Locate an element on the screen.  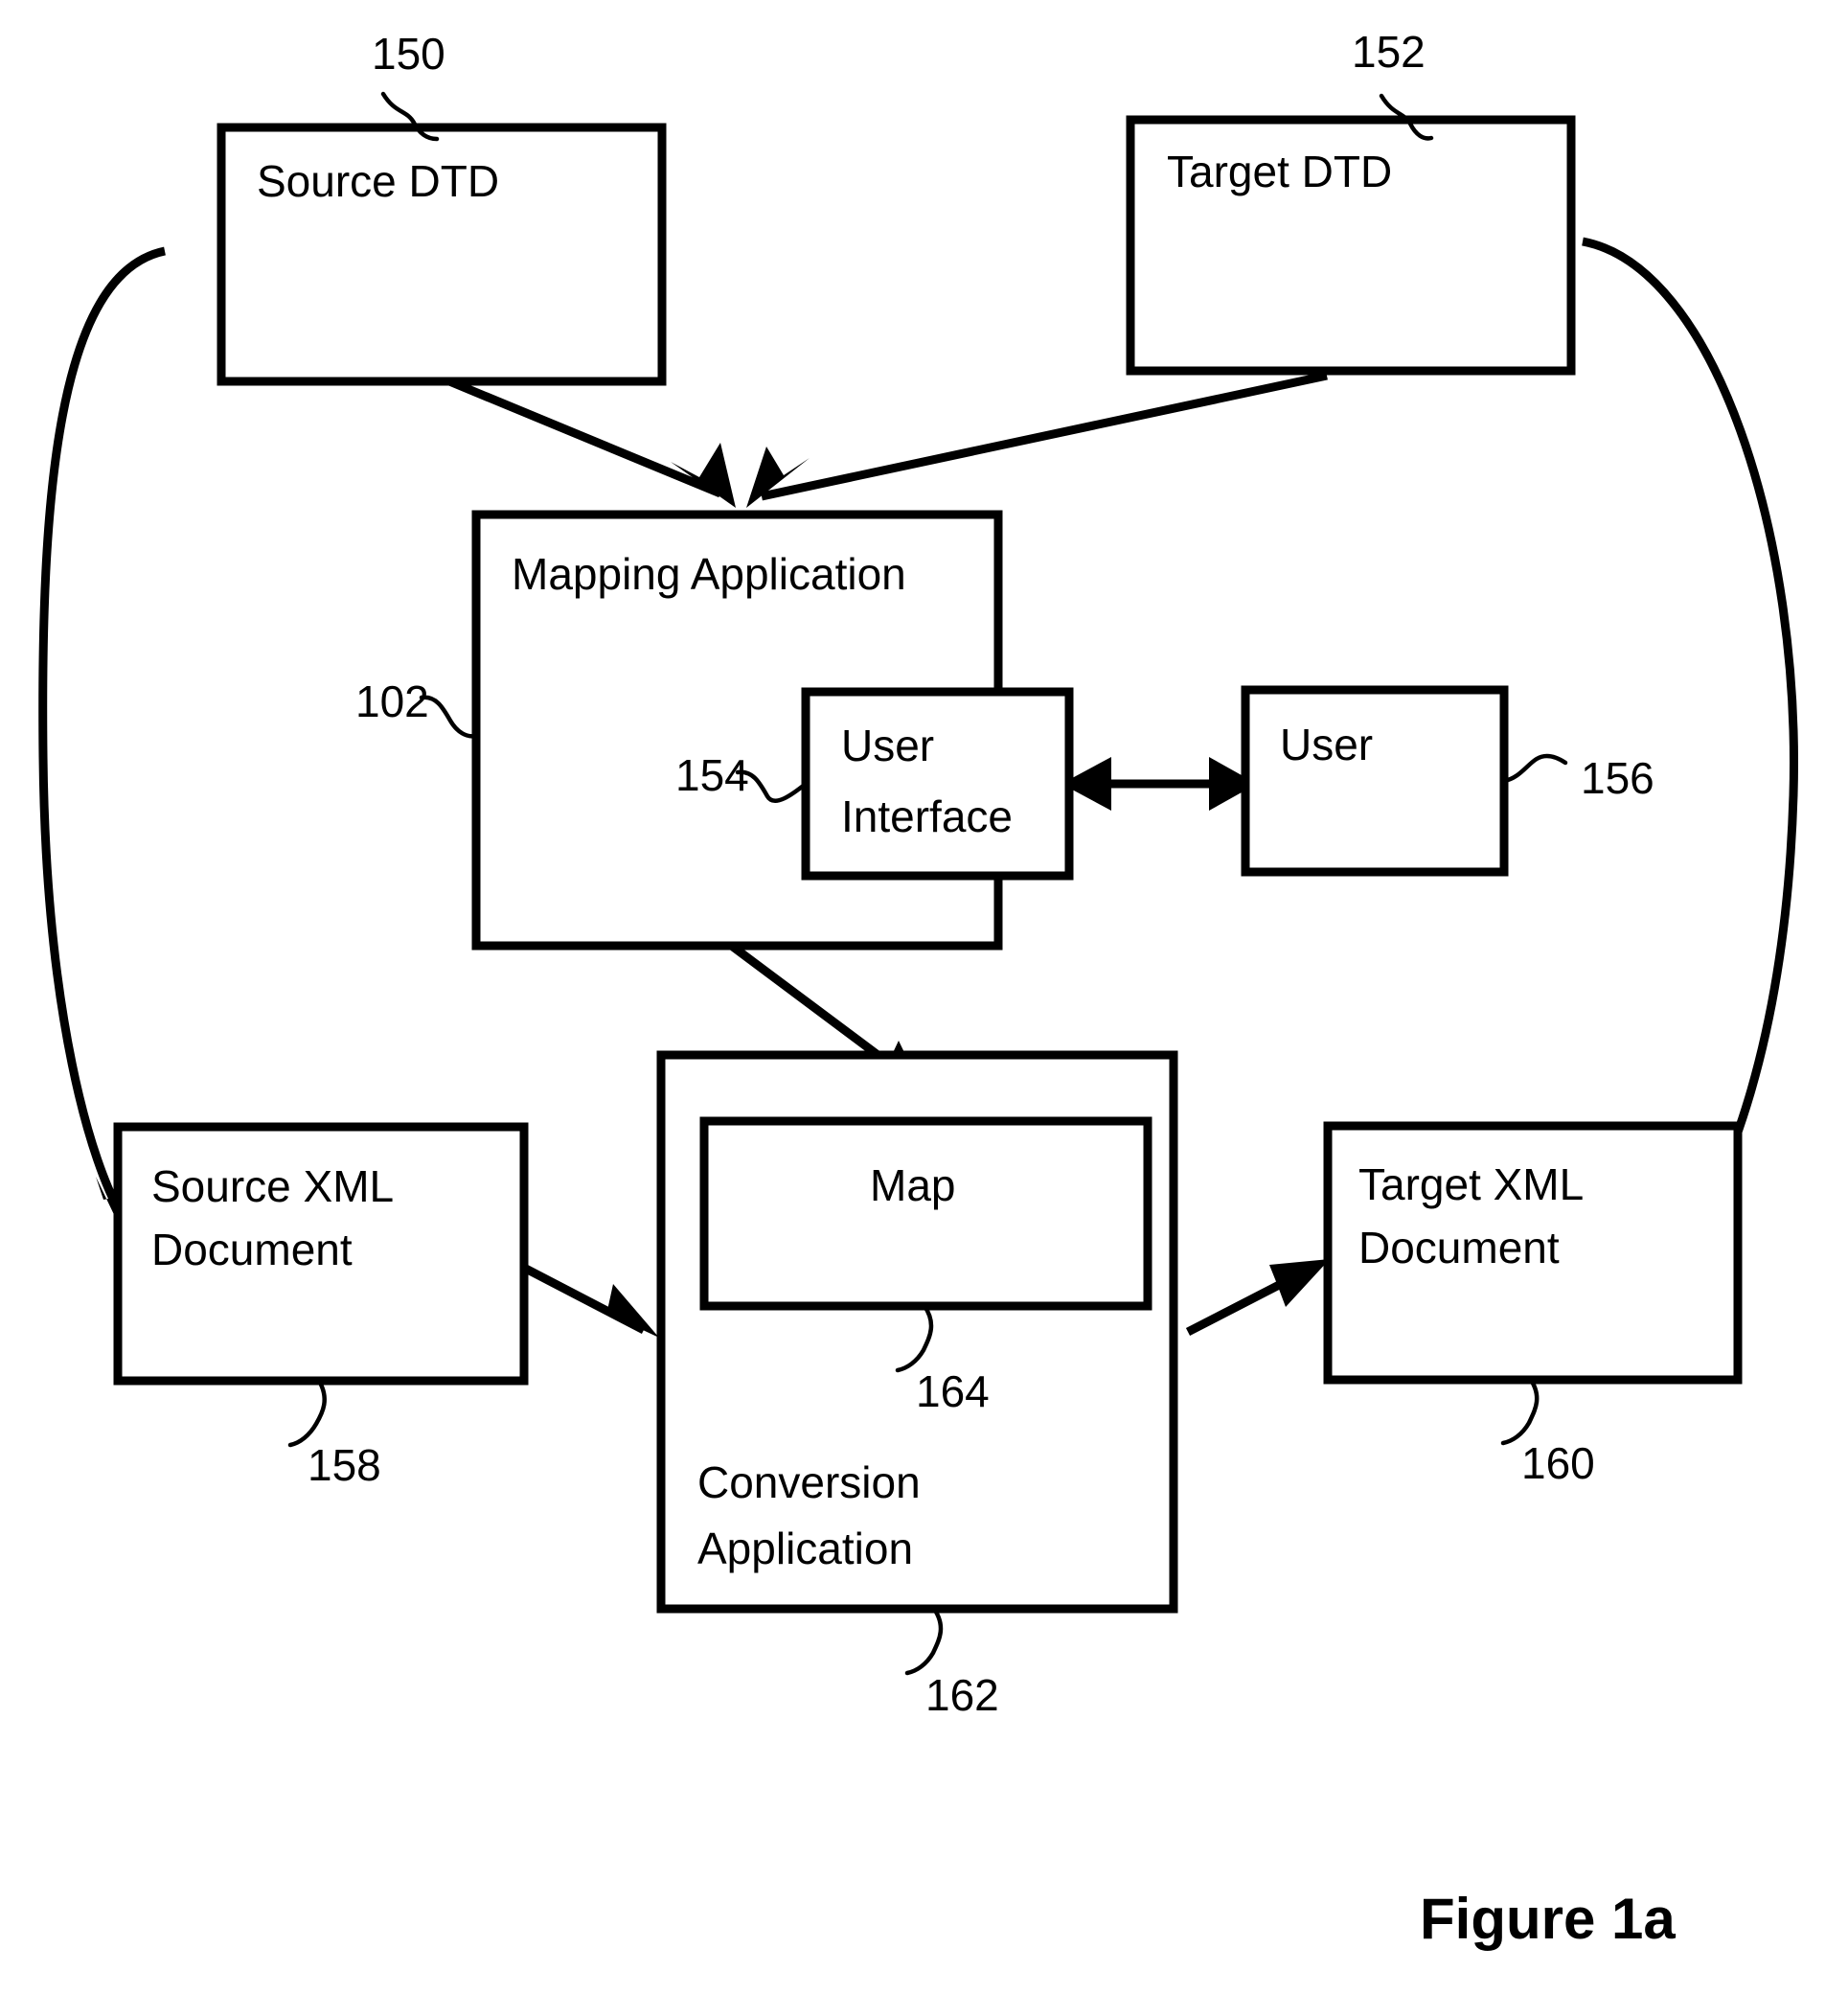
figure-caption: Figure 1a is located at coordinates (1548, 1919).